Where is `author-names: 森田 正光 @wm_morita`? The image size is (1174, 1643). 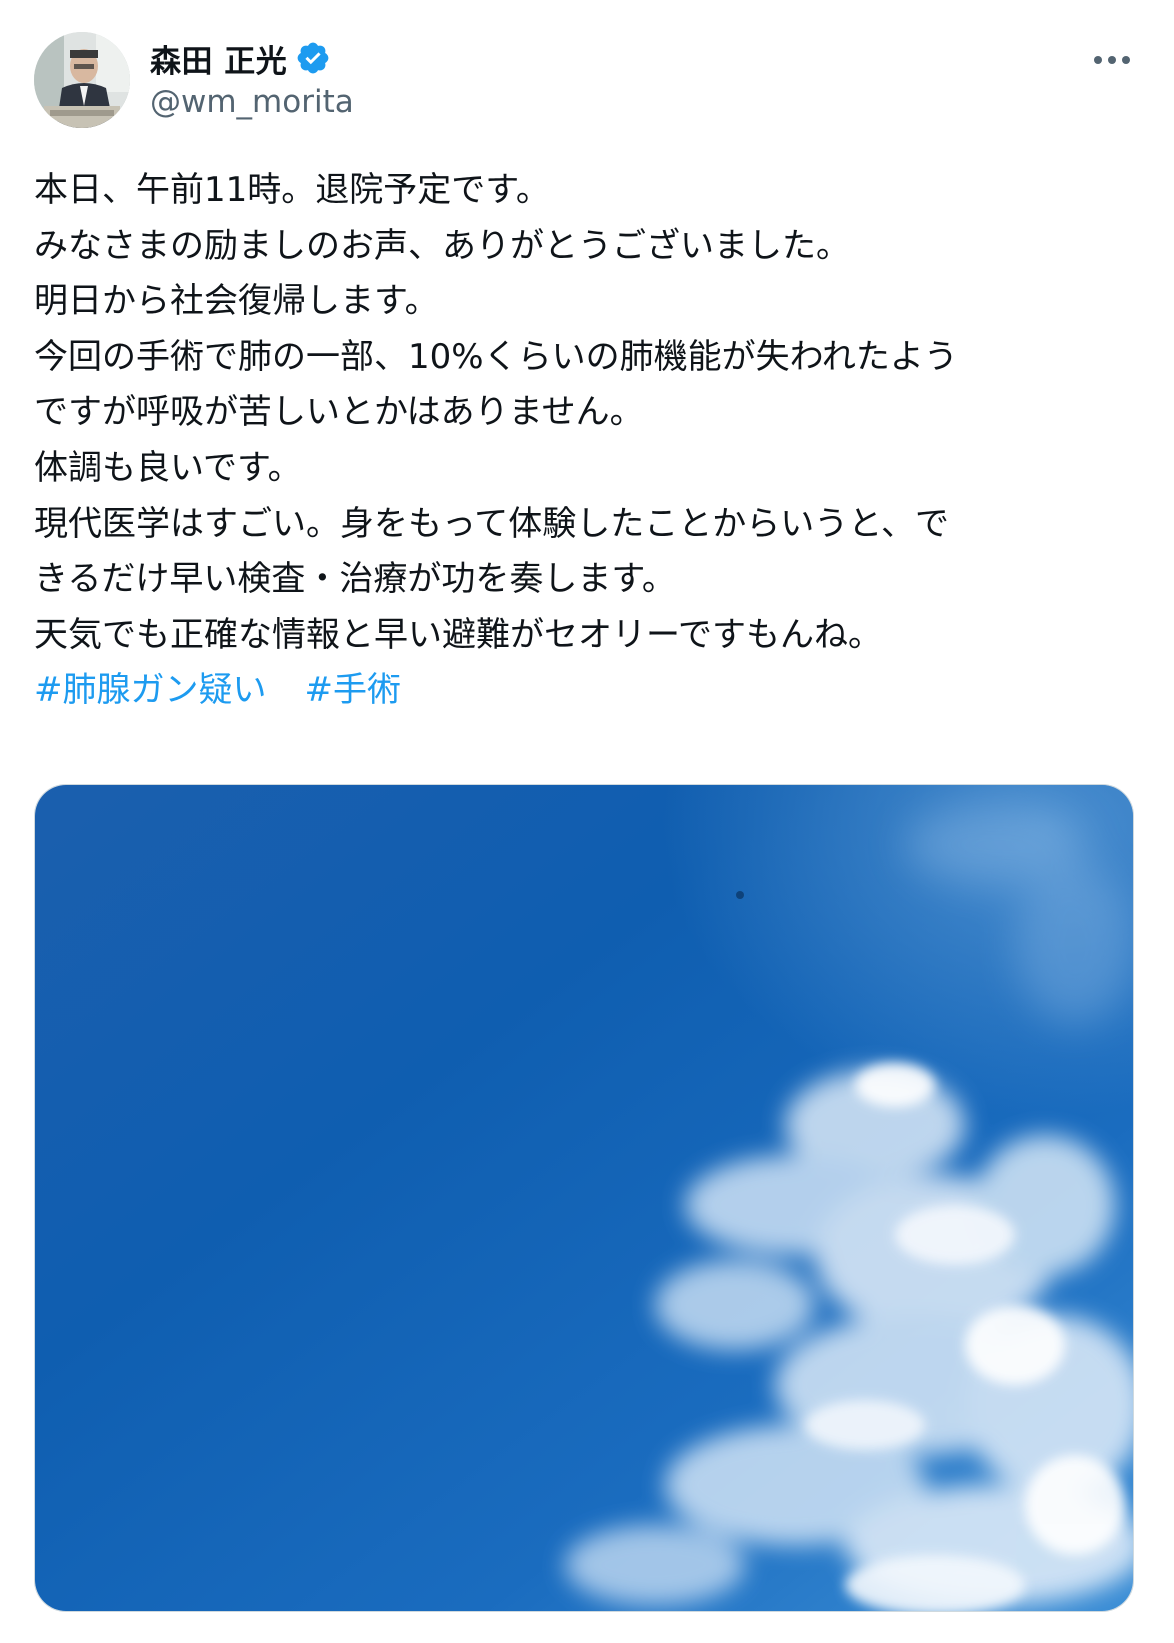
author-names: 森田 正光 @wm_morita is located at coordinates (252, 77).